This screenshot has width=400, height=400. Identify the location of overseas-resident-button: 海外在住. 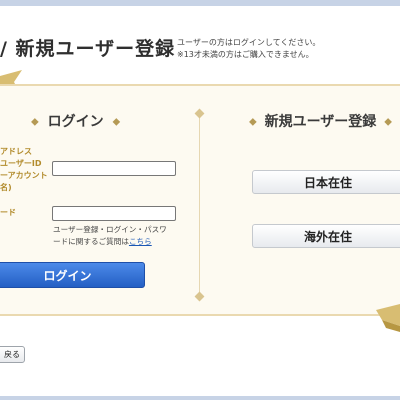
(326, 236).